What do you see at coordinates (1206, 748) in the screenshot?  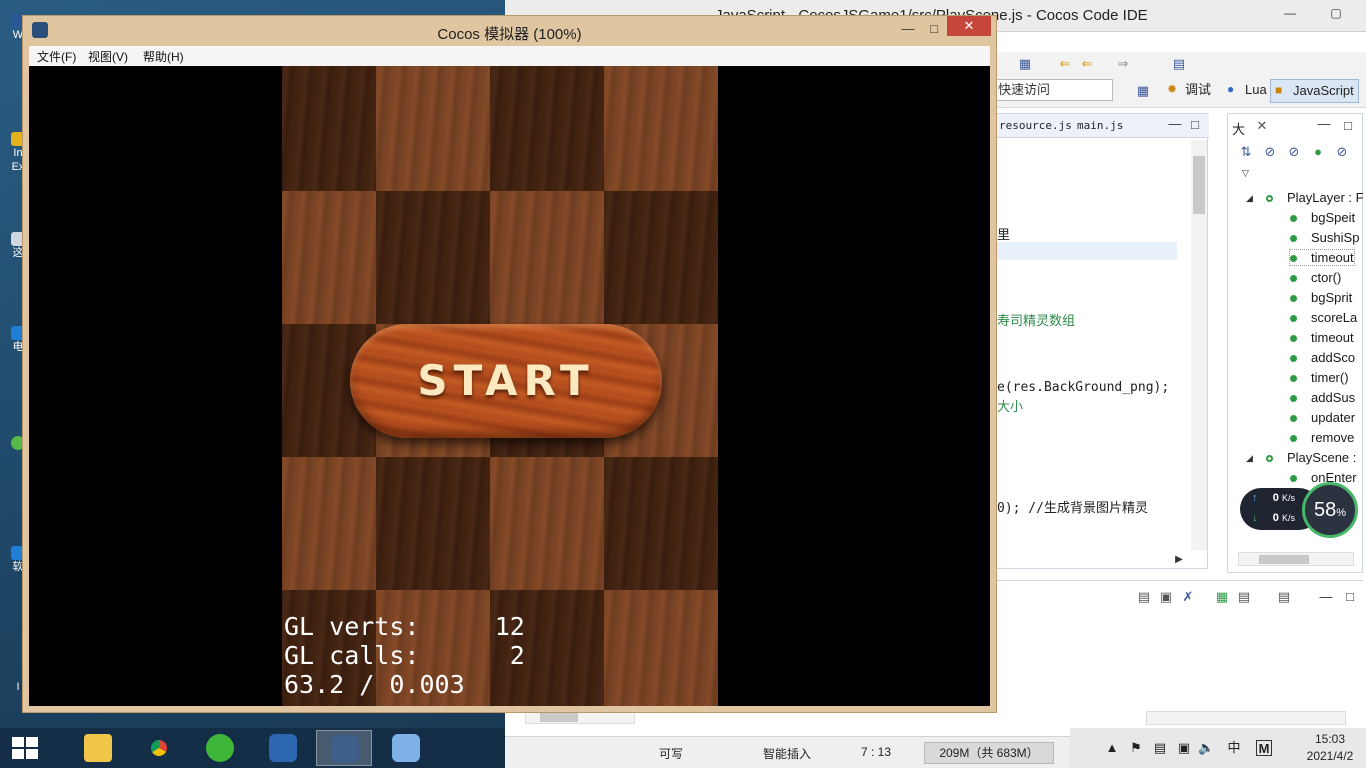 I see `speaker-icon: 🔈` at bounding box center [1206, 748].